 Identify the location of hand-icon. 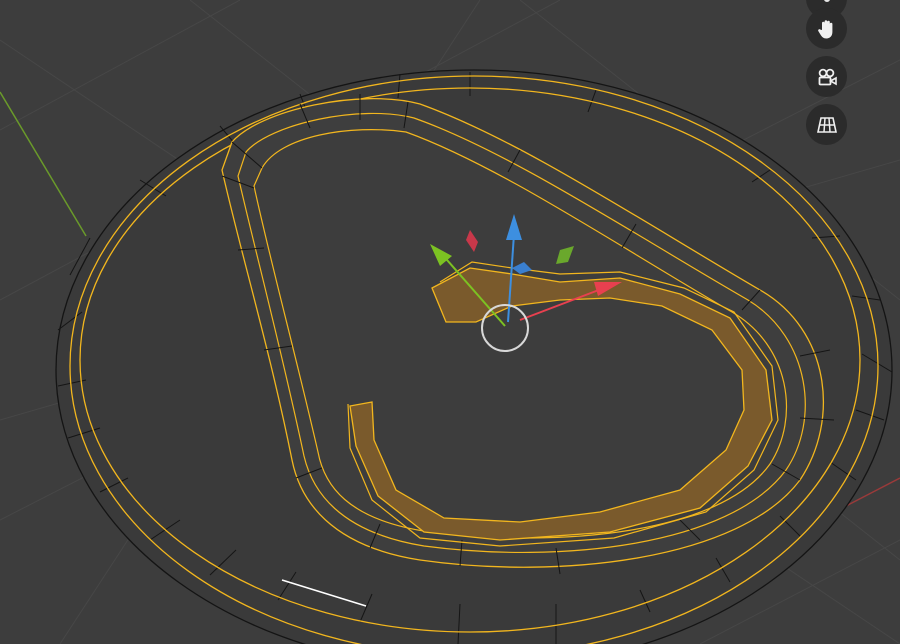
(824, 28).